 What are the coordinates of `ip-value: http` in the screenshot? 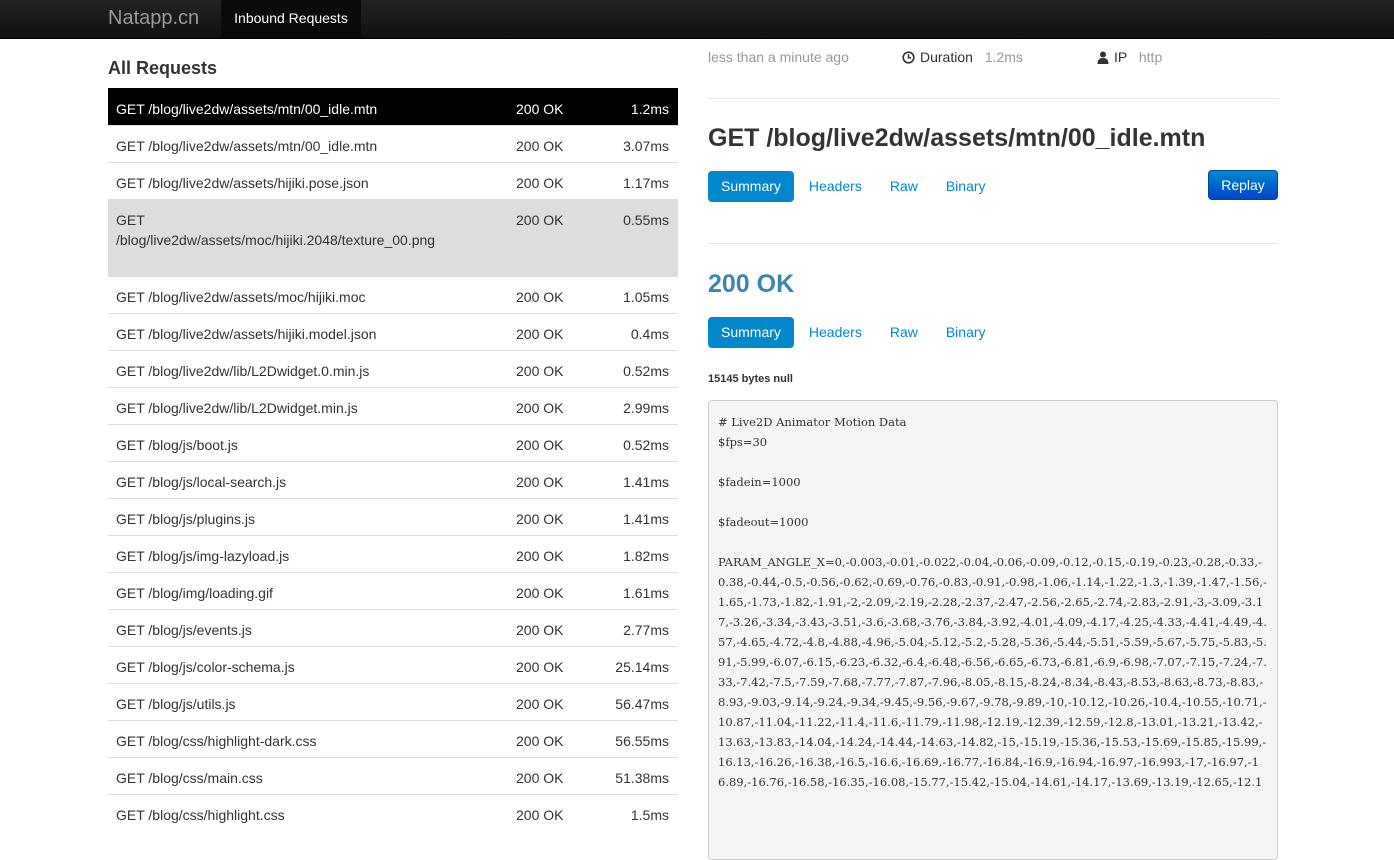 It's located at (1150, 57).